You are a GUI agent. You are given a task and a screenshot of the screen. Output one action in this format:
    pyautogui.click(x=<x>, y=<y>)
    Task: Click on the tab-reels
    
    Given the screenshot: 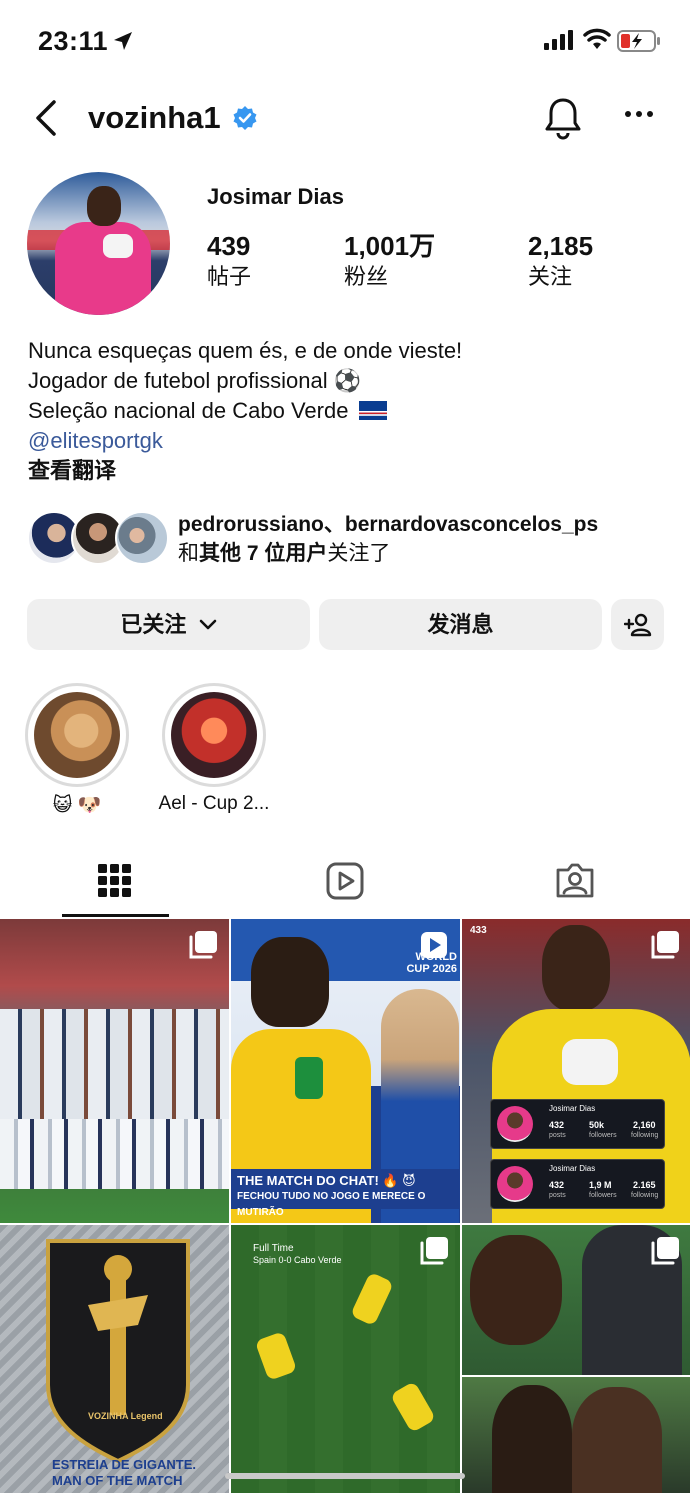 What is the action you would take?
    pyautogui.click(x=345, y=883)
    